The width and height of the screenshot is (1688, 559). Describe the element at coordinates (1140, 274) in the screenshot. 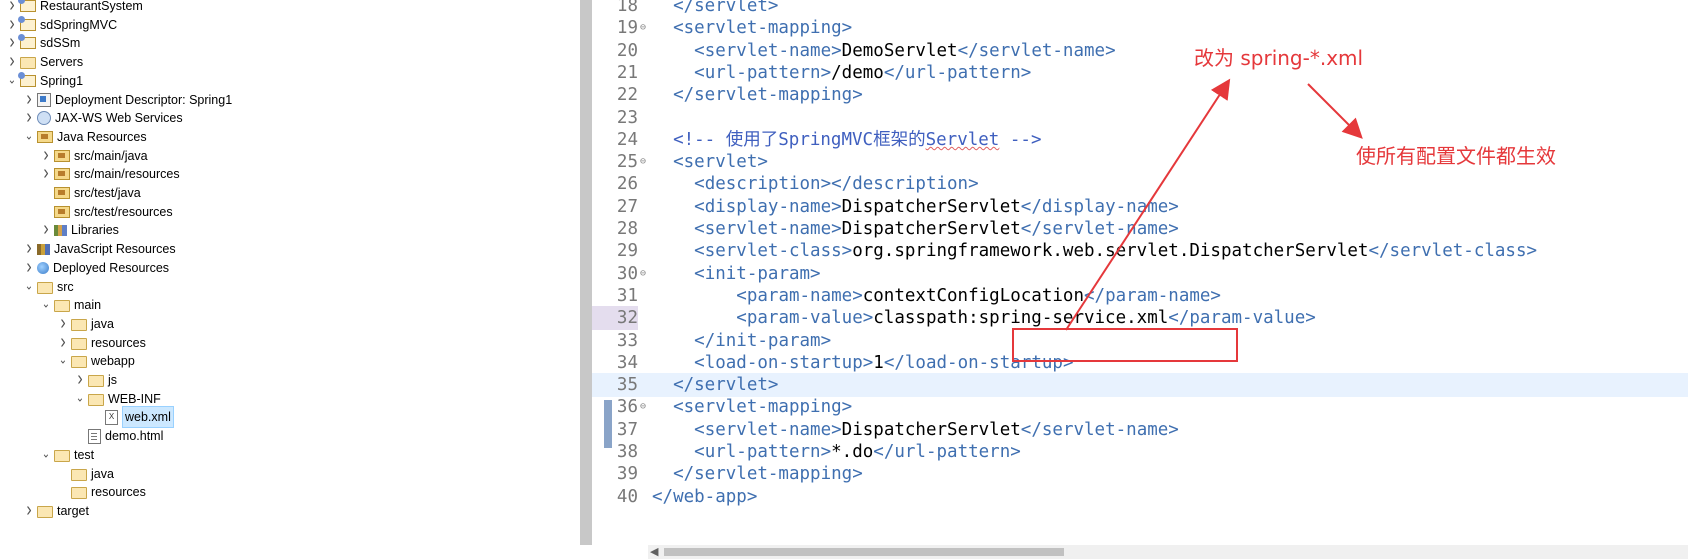

I see `code-line: 30 ⊖ <init-param>` at that location.